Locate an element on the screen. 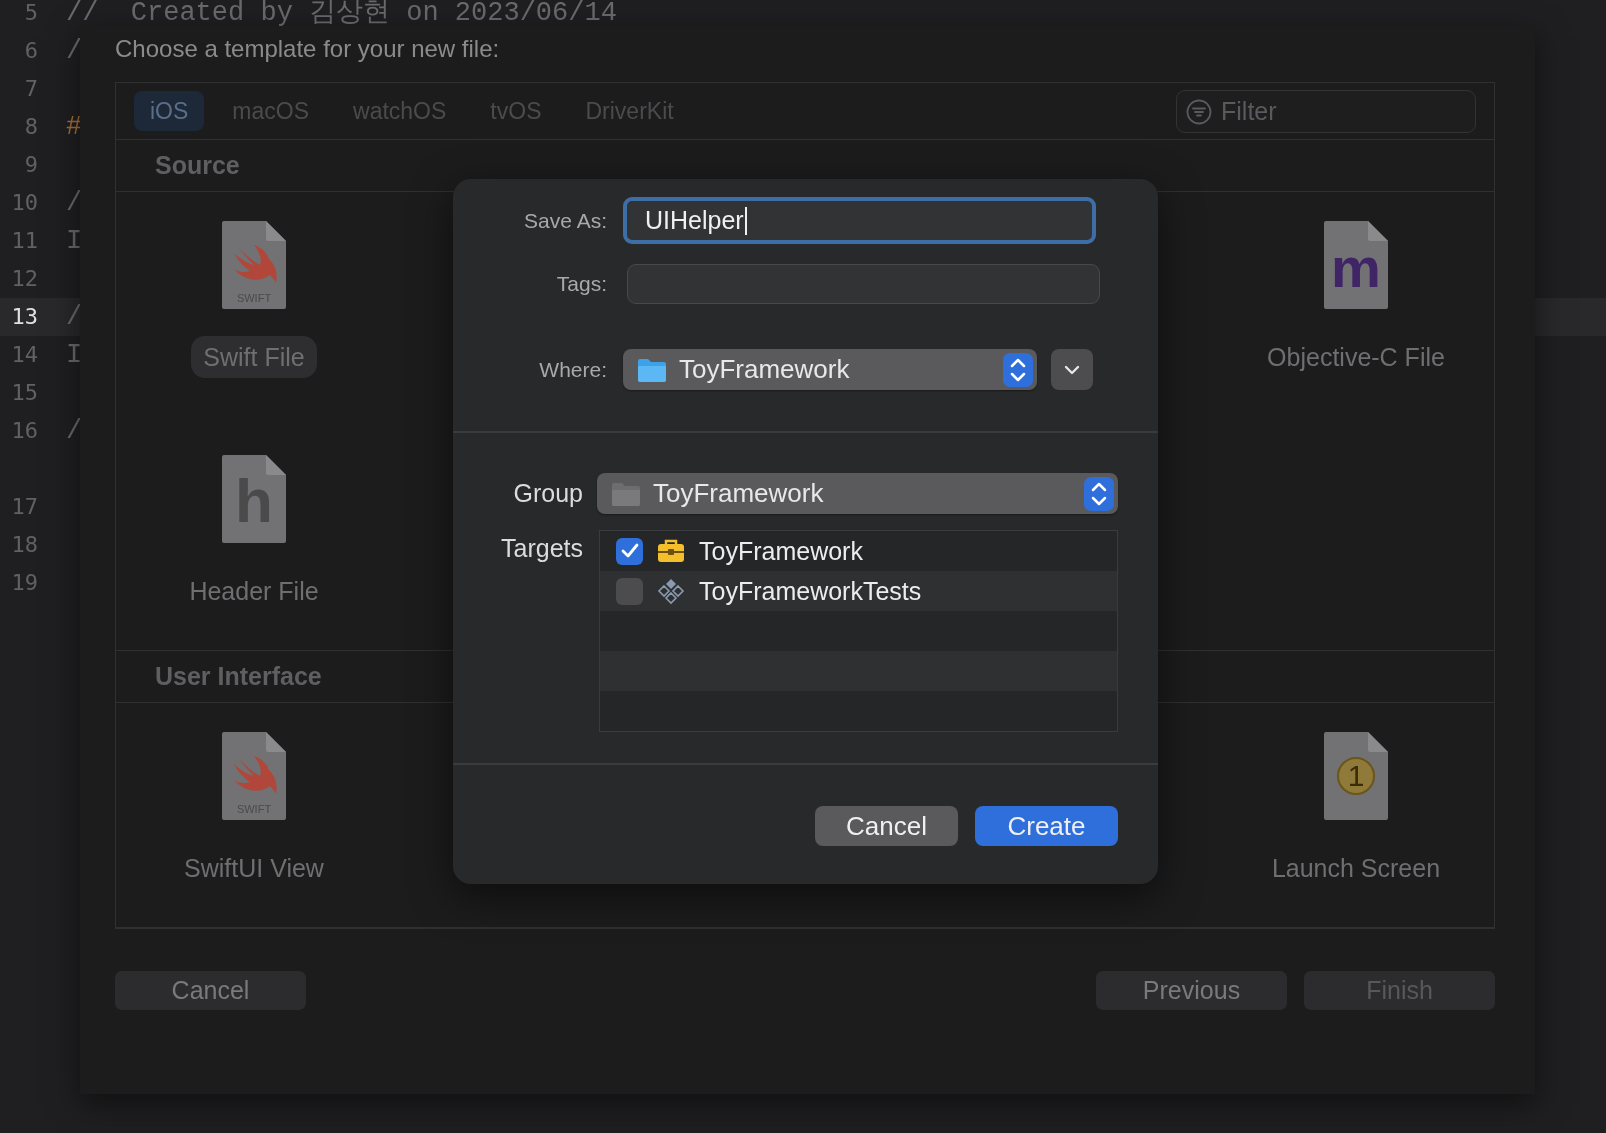 This screenshot has height=1133, width=1606. field-value: UIHelper is located at coordinates (694, 220).